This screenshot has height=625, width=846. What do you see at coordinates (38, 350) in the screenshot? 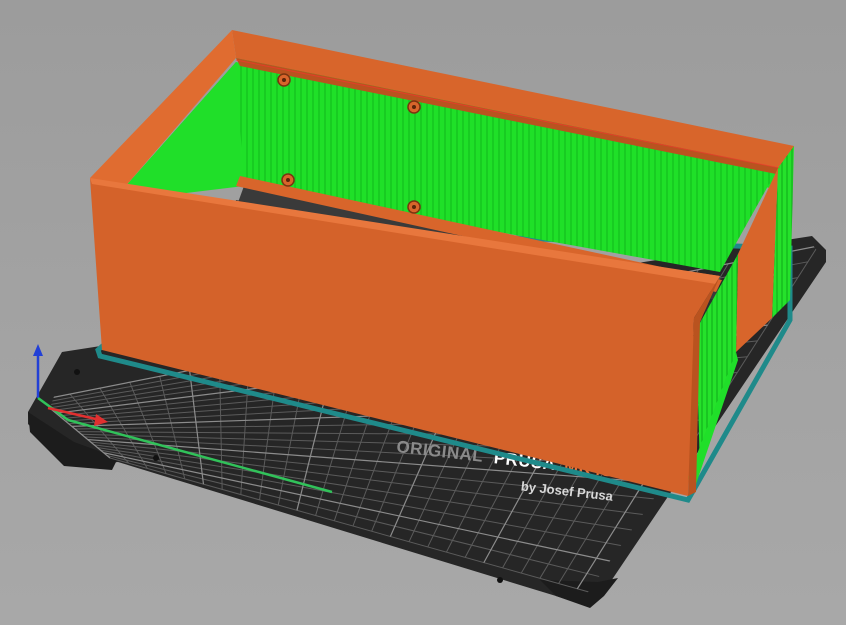
I see `z-axis-arrow-icon` at bounding box center [38, 350].